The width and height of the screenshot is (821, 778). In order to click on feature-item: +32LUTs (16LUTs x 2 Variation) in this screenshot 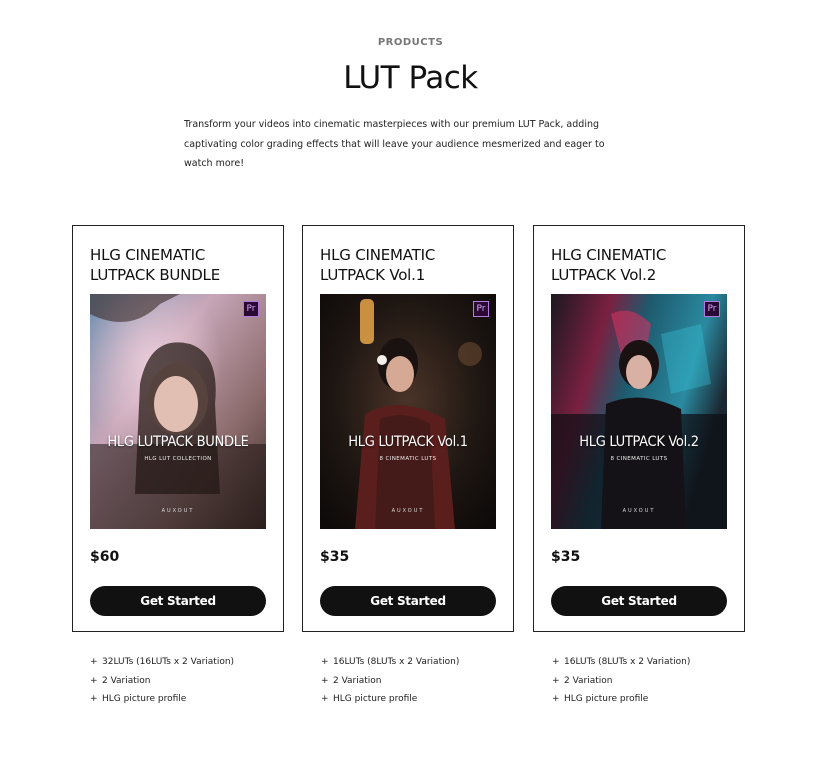, I will do `click(162, 662)`.